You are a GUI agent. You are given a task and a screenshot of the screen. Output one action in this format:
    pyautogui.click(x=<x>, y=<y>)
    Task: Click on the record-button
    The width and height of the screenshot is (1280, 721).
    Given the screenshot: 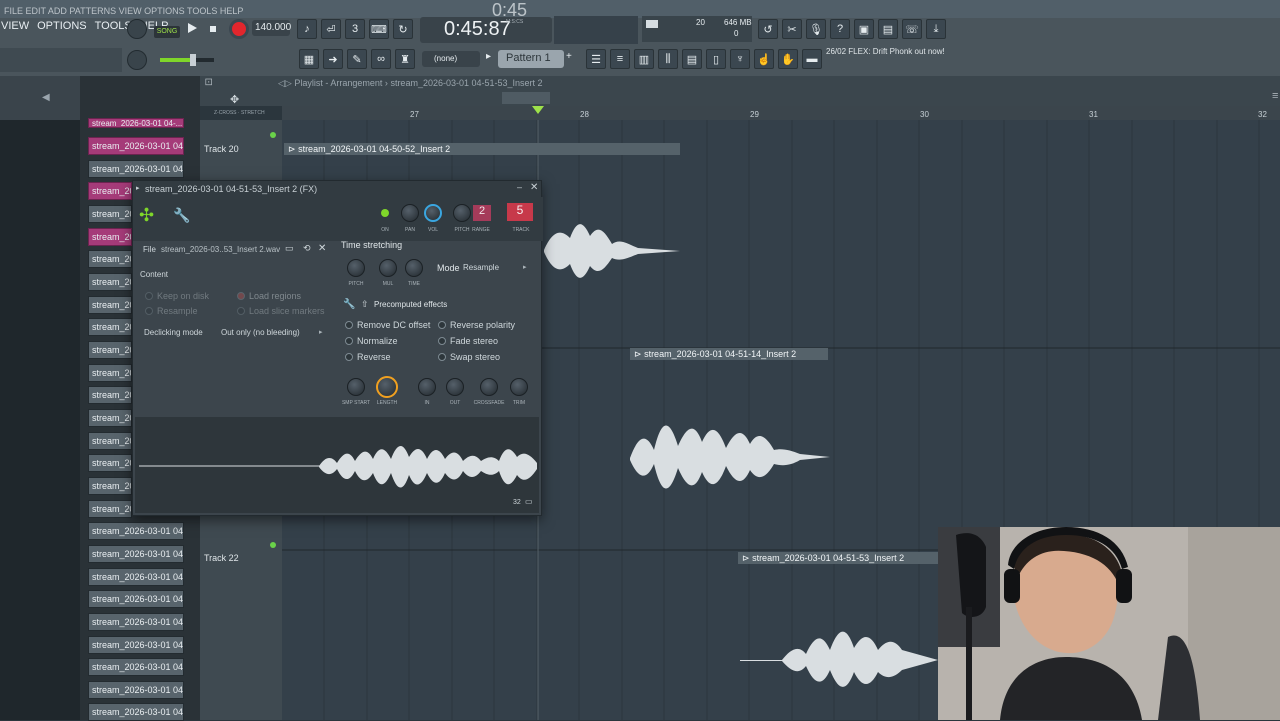 What is the action you would take?
    pyautogui.click(x=239, y=29)
    